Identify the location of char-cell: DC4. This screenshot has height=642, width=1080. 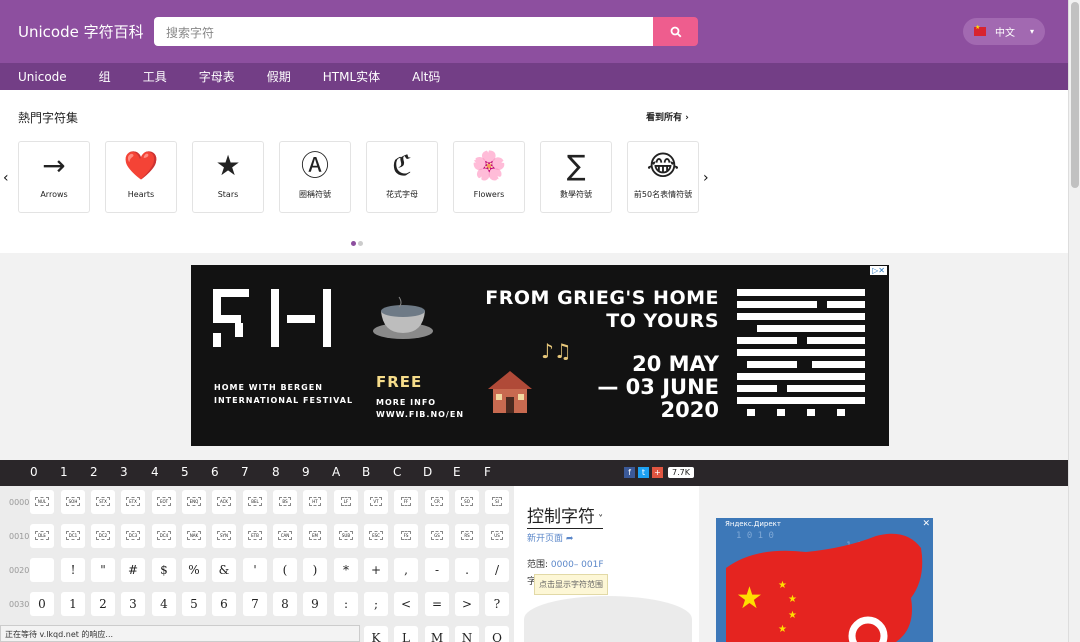
(164, 536).